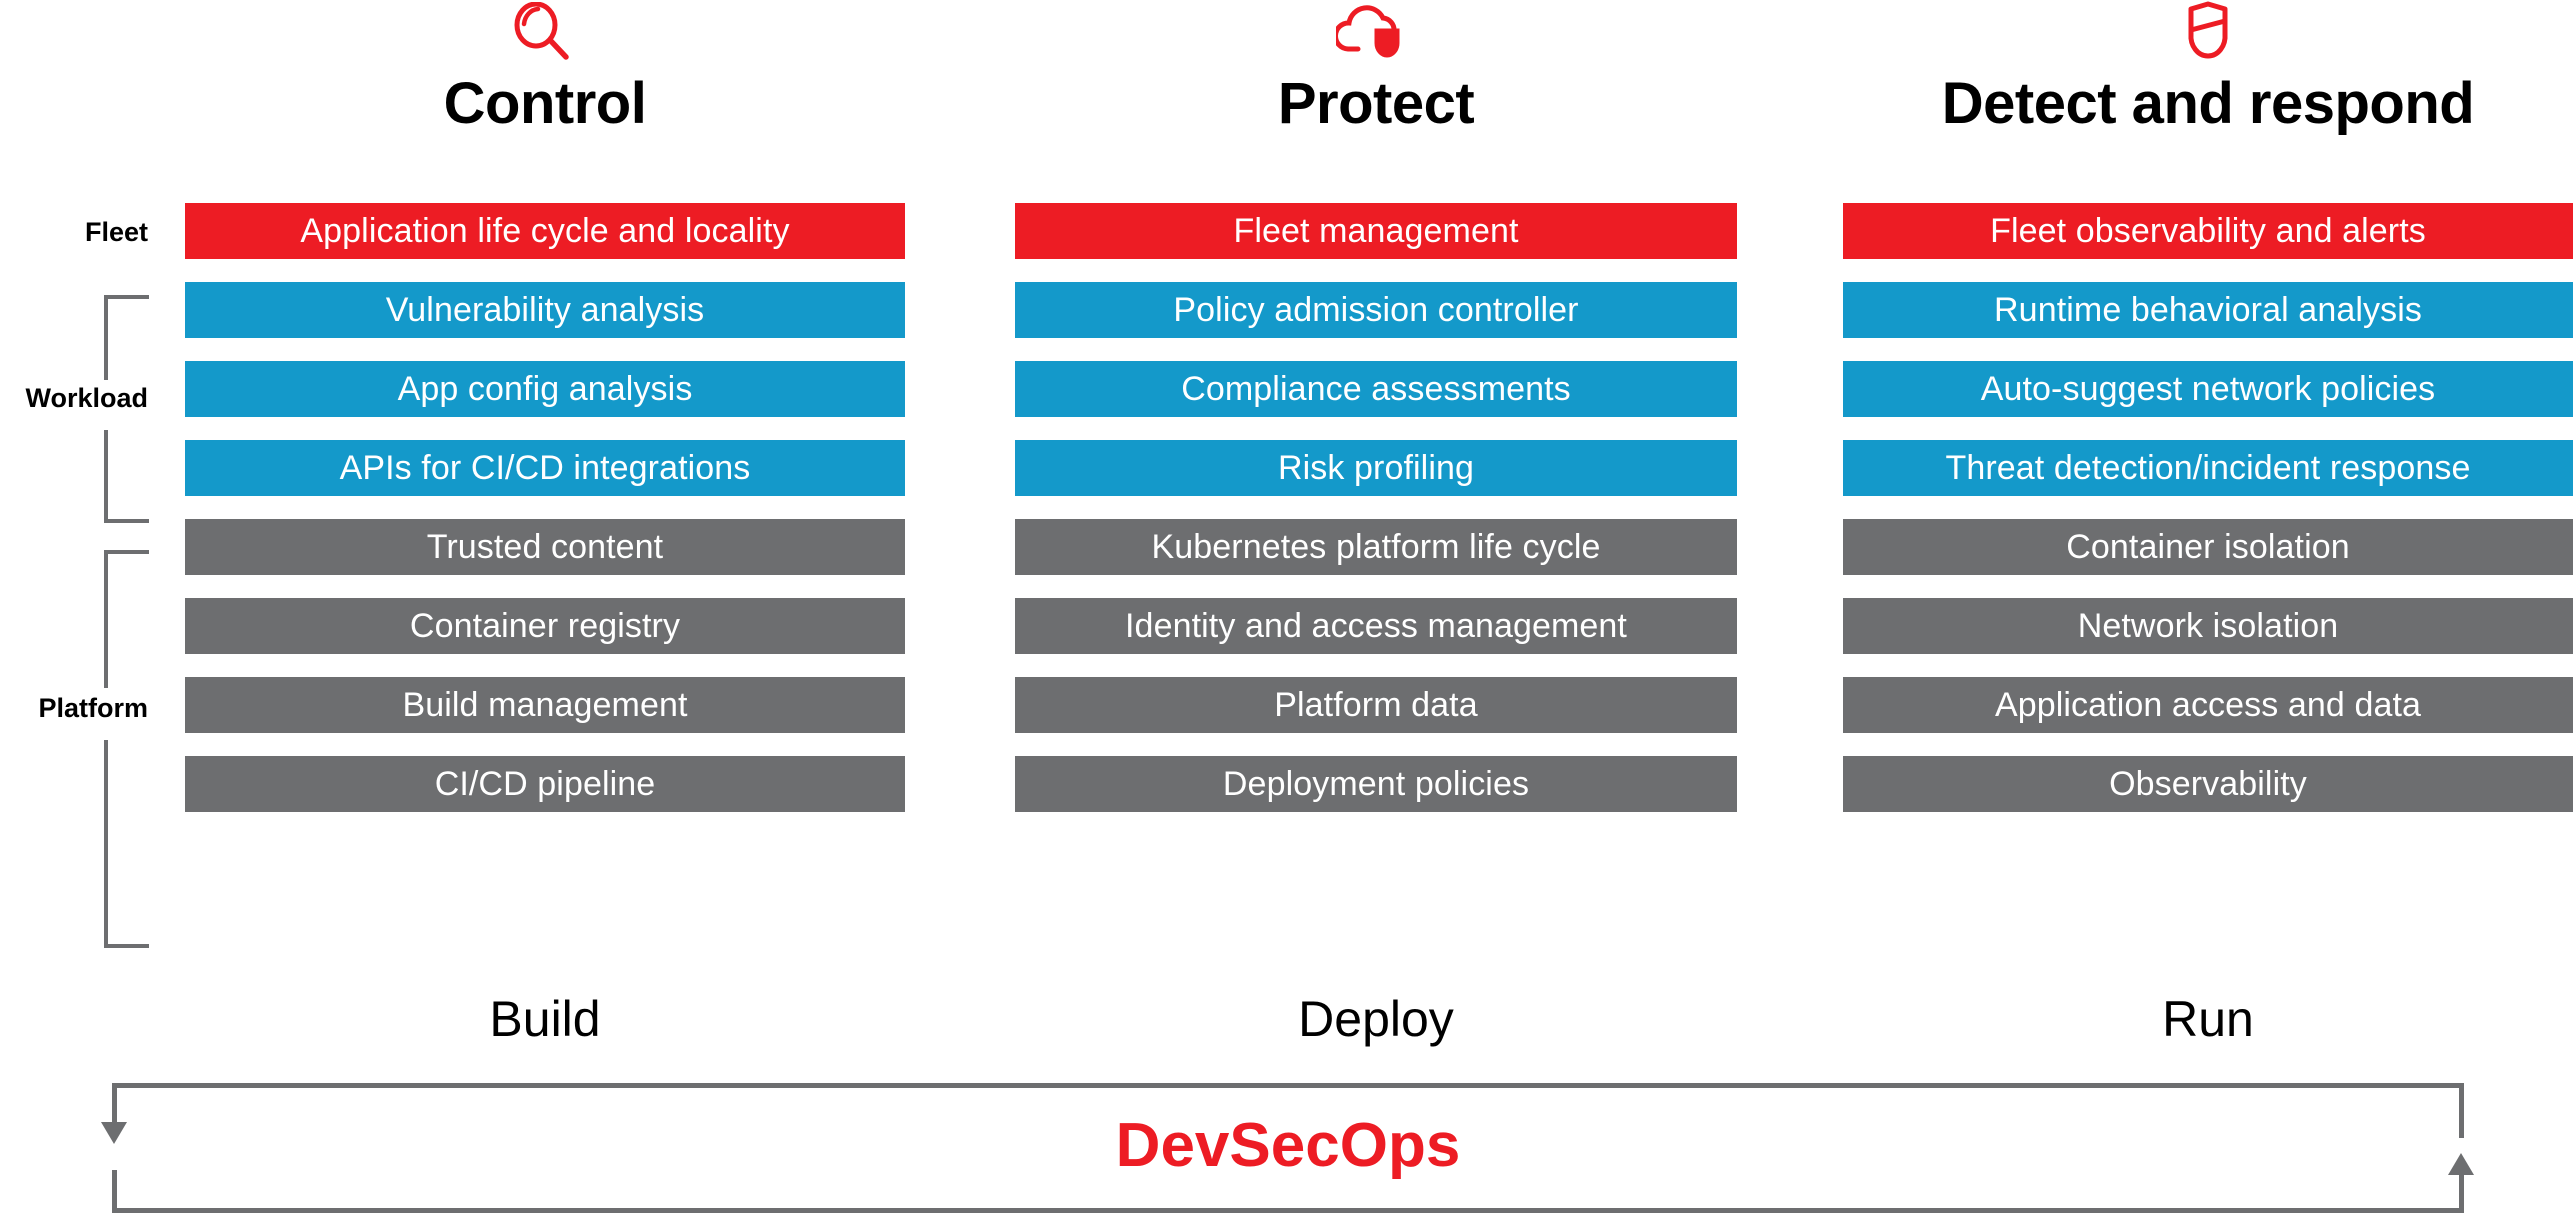 The width and height of the screenshot is (2573, 1218). What do you see at coordinates (1376, 784) in the screenshot?
I see `matrix-cell: Deployment policies` at bounding box center [1376, 784].